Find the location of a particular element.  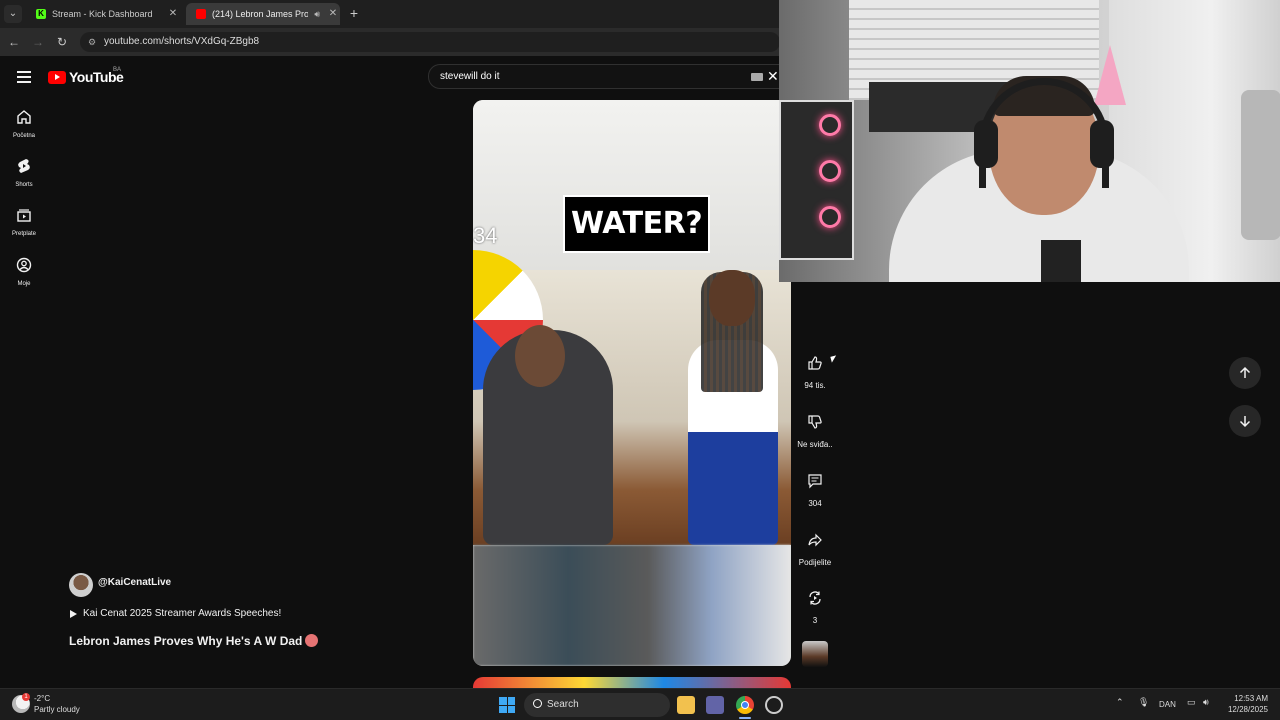

sidebar-item-label: Shorts is located at coordinates (24, 185).